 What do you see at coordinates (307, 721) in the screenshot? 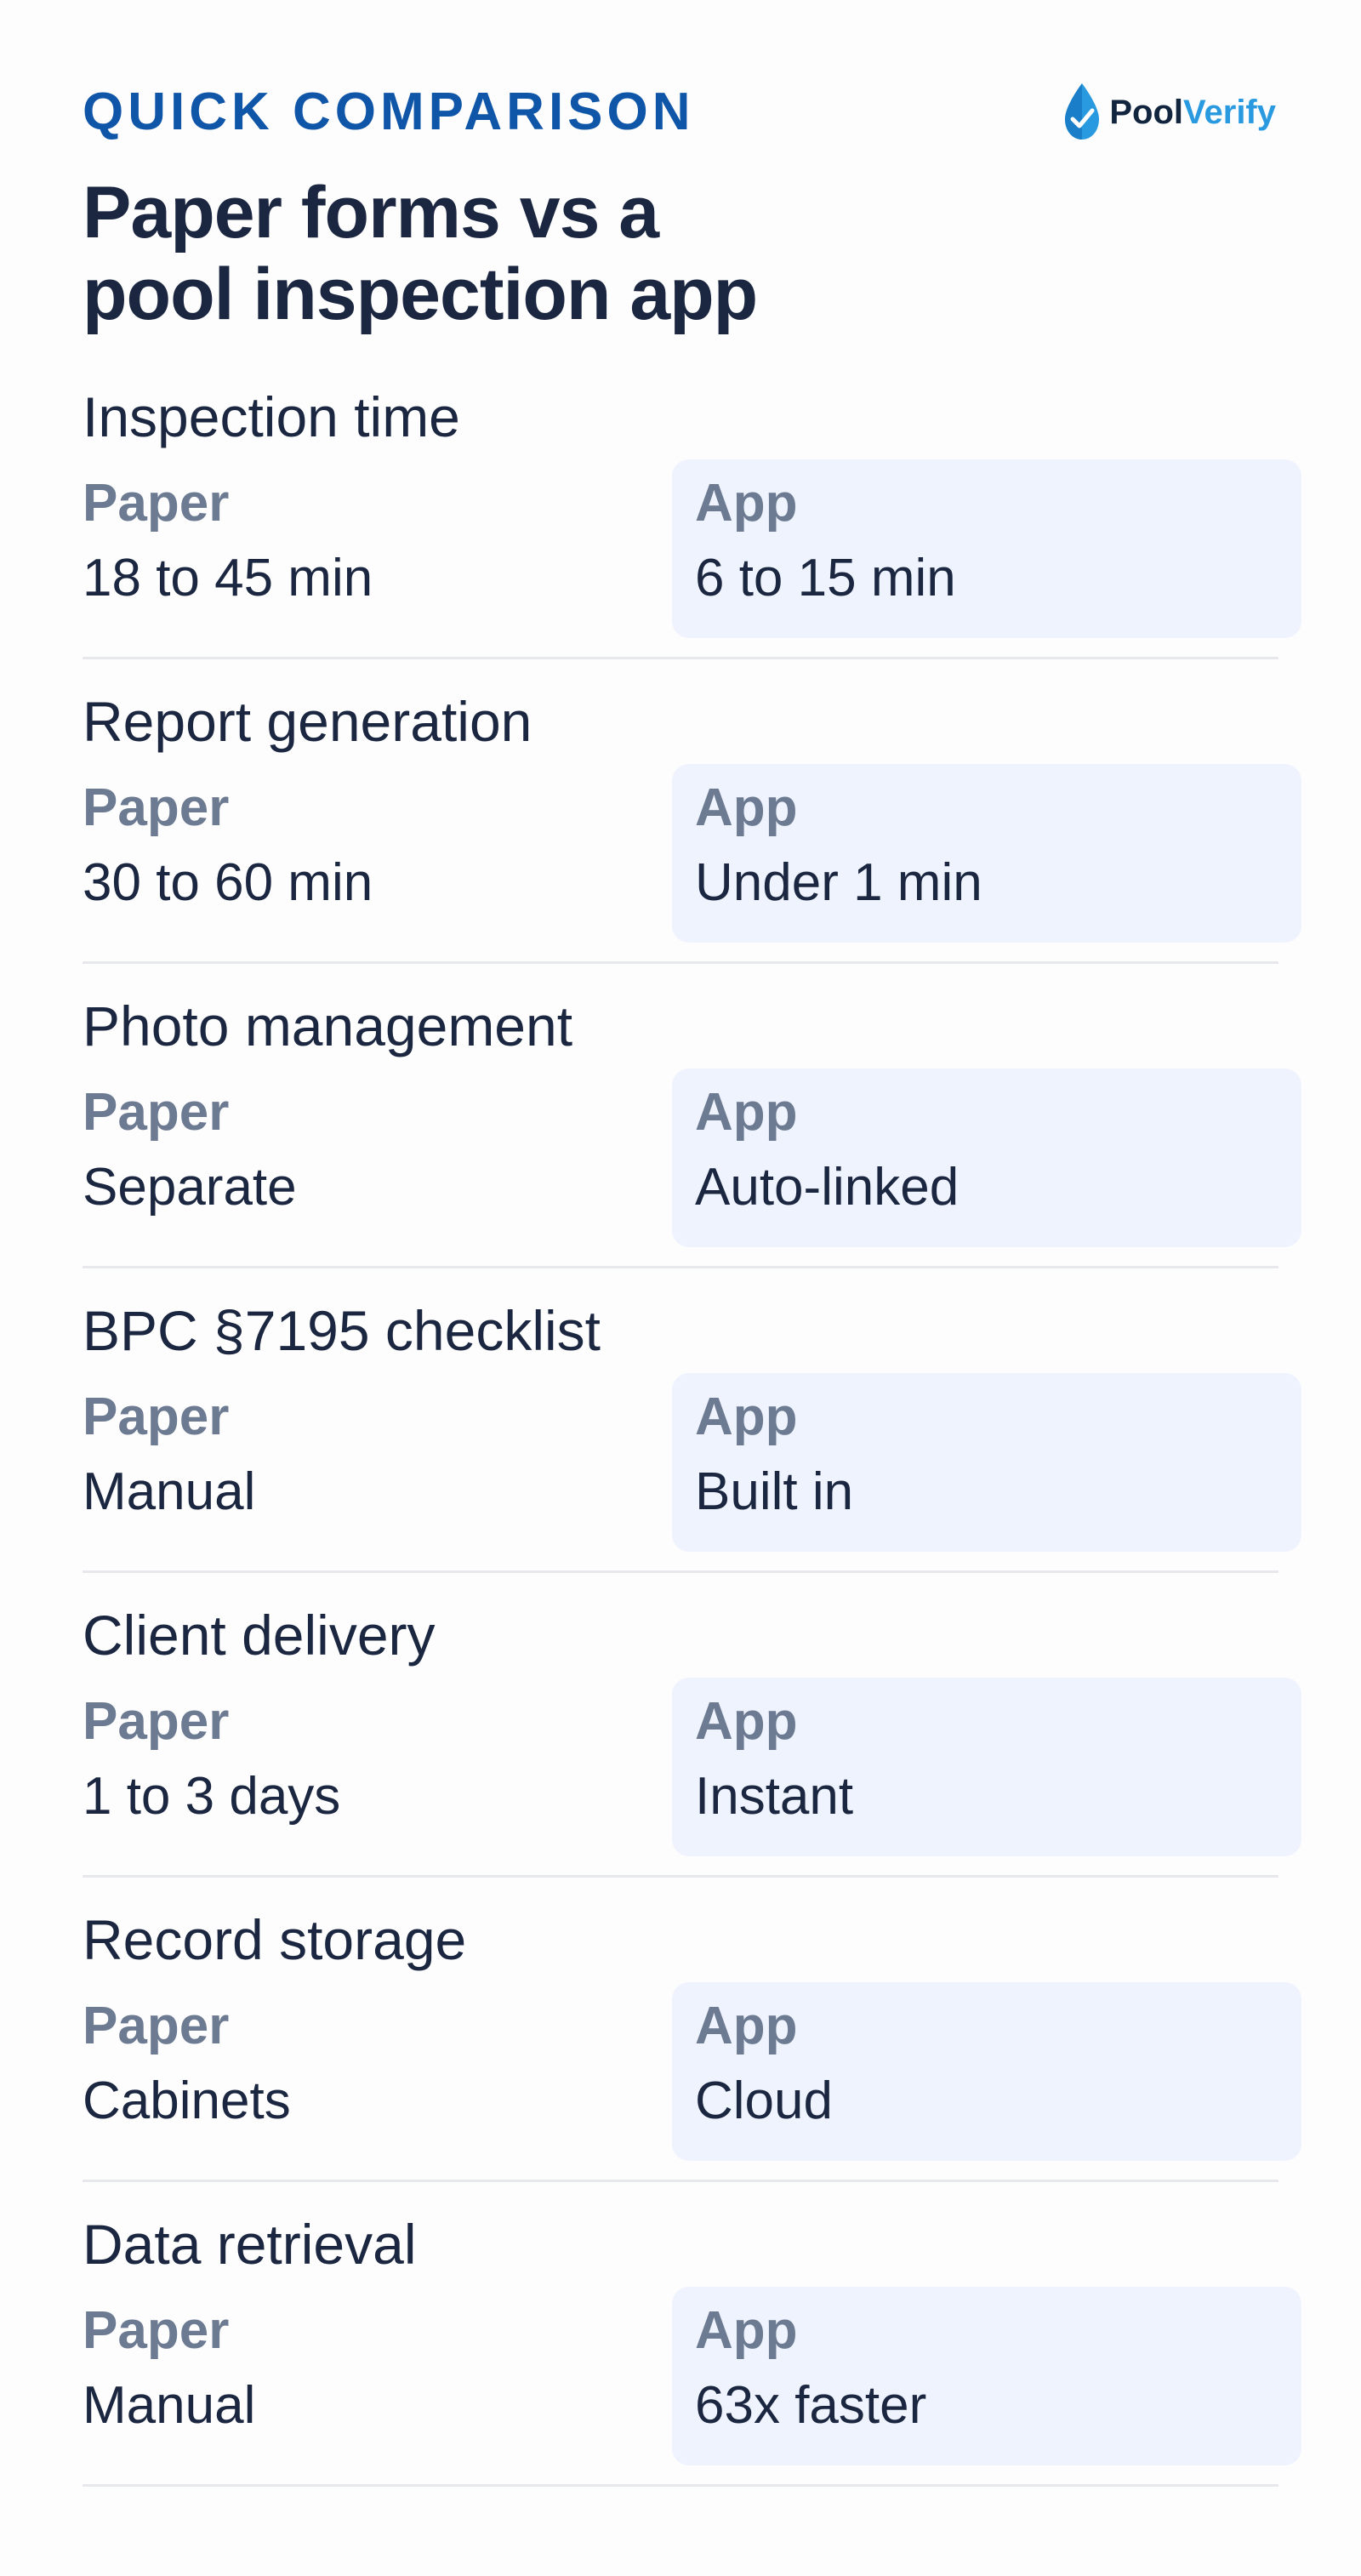
I see `row-title: Report generation` at bounding box center [307, 721].